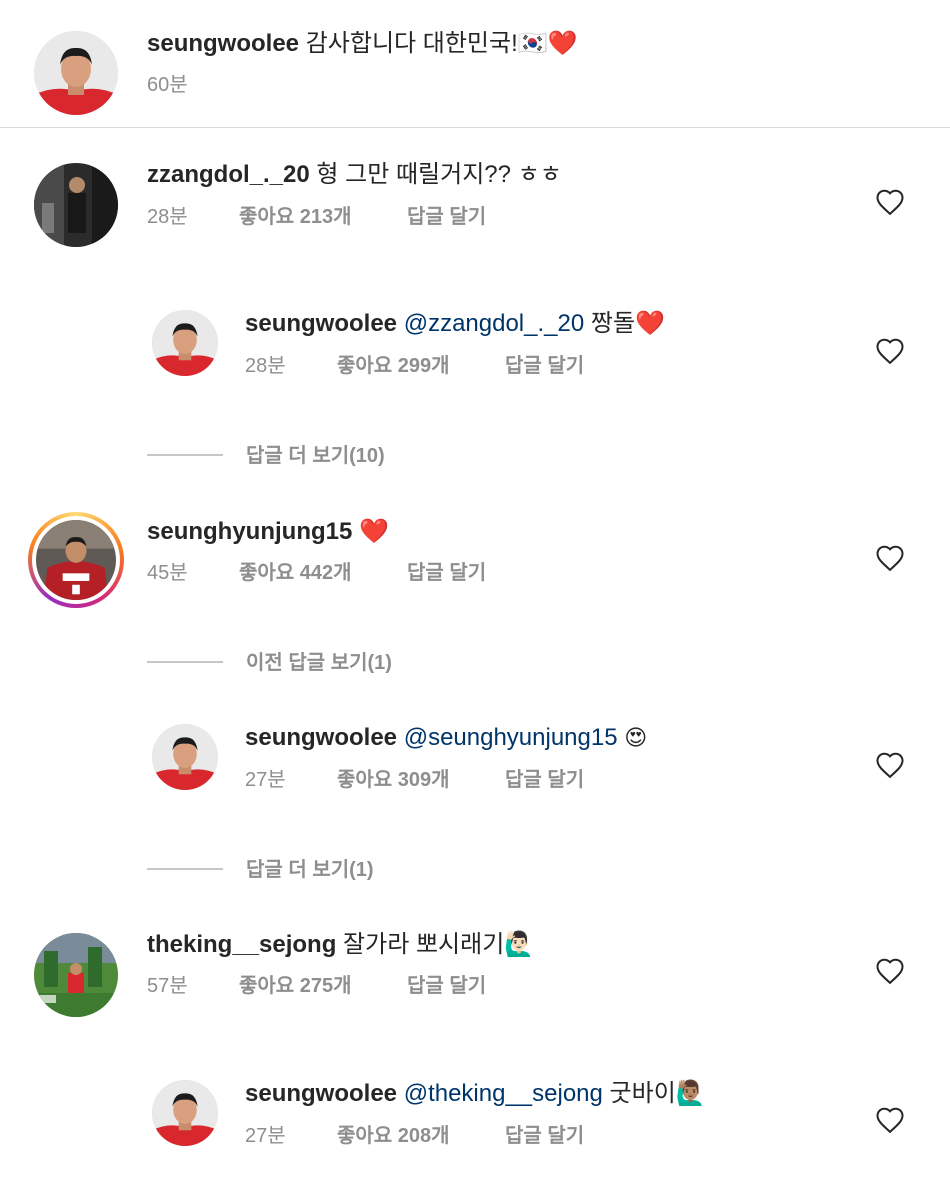 The width and height of the screenshot is (950, 1200). I want to click on caption-avatar, so click(76, 73).